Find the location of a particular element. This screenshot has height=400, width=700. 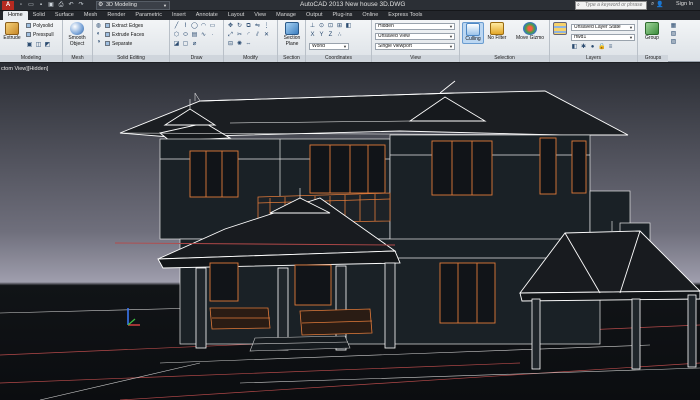

ellipse-icon: ⬭ is located at coordinates (185, 35).